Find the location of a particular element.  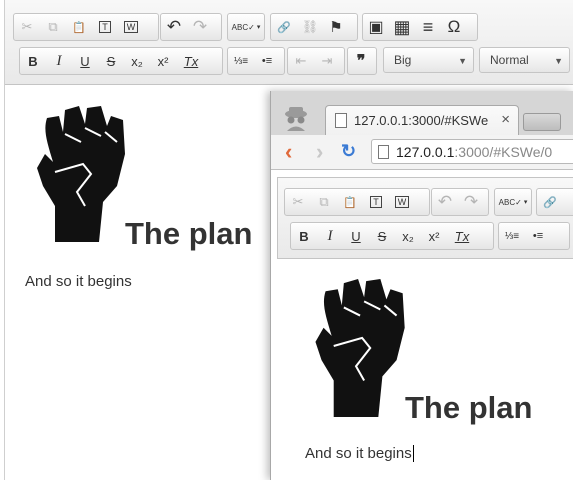

special-char-button: Ω is located at coordinates (454, 27).